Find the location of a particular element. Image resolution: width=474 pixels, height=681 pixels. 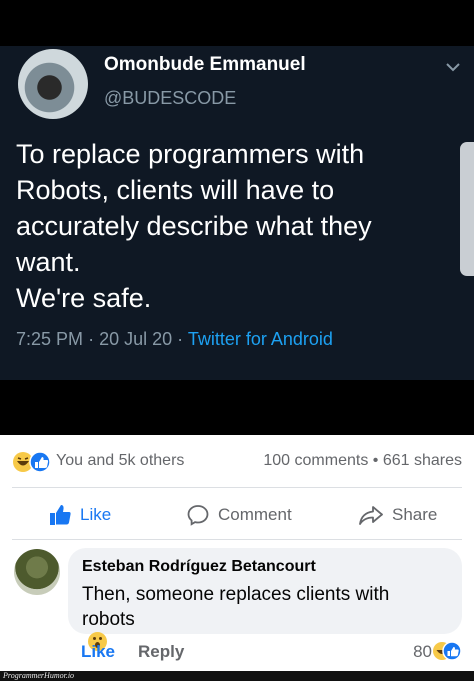

reaction-icons is located at coordinates (32, 462).